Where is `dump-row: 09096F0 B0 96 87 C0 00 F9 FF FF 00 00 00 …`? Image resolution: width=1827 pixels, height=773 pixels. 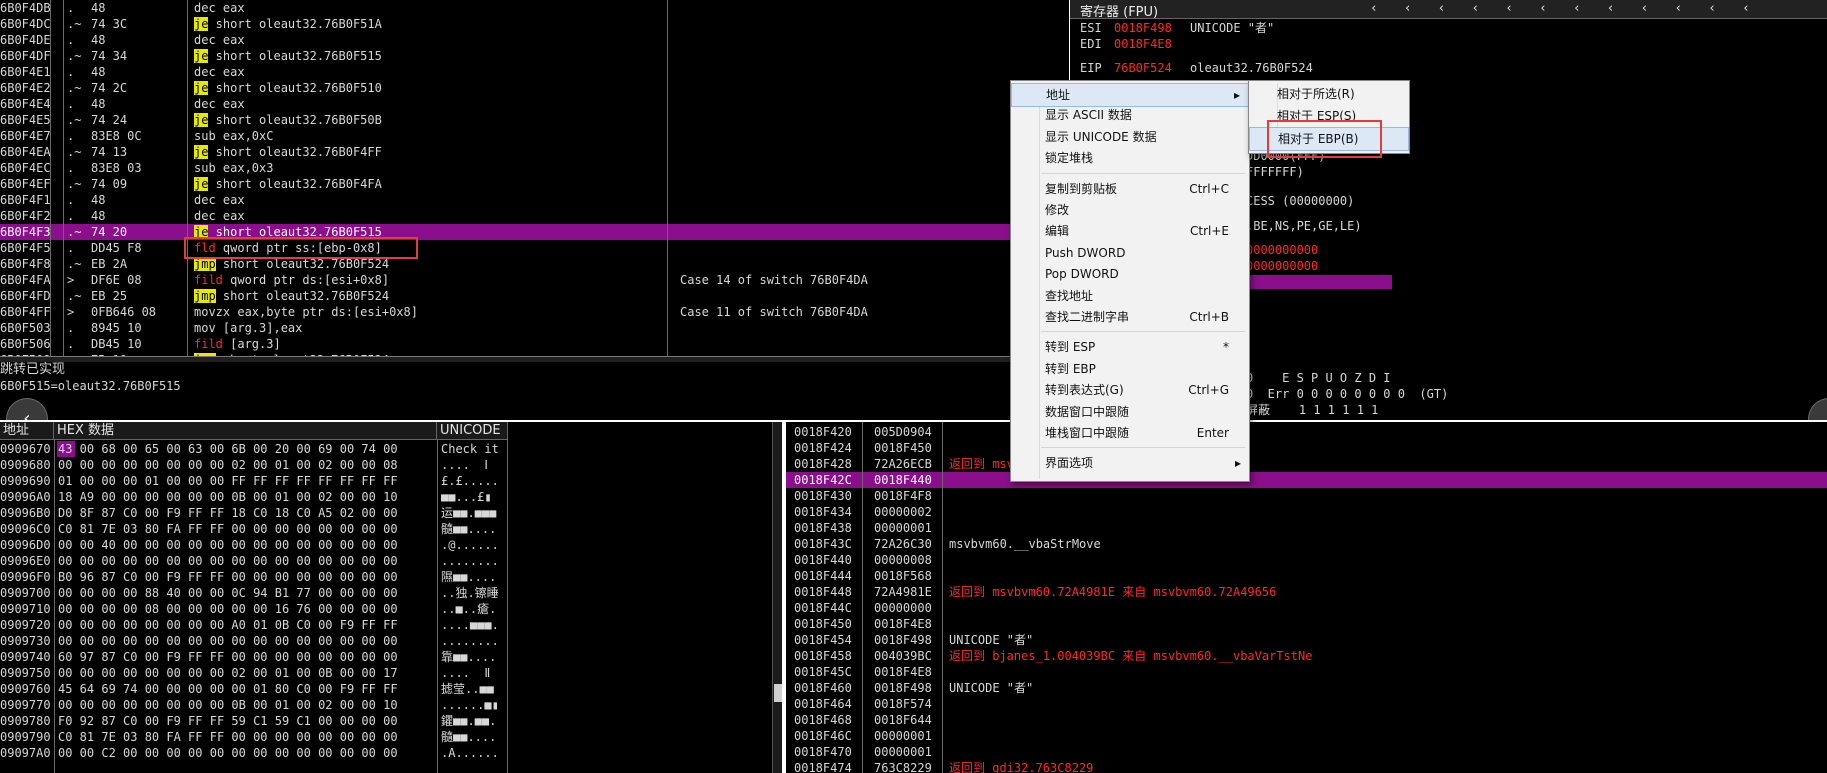 dump-row: 09096F0 B0 96 87 C0 00 F9 FF FF 00 00 00 … is located at coordinates (385, 577).